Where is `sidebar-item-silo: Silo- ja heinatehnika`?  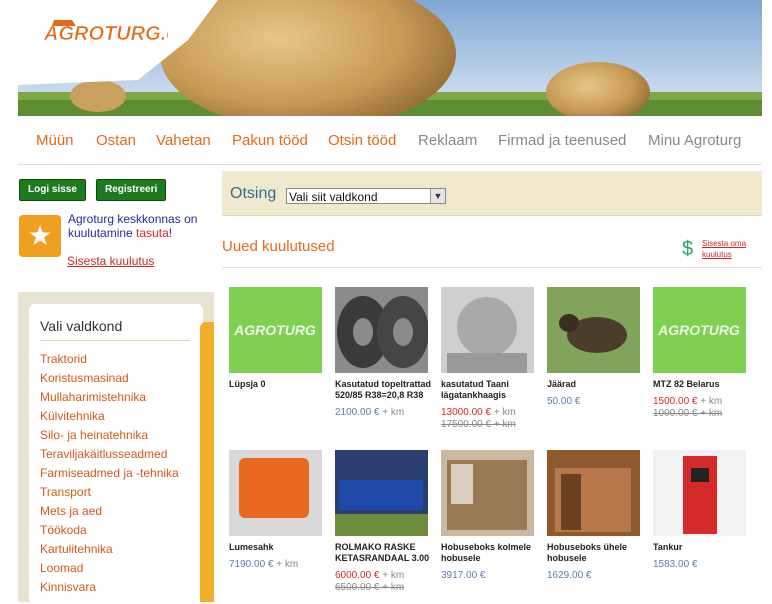
sidebar-item-silo: Silo- ja heinatehnika is located at coordinates (94, 435).